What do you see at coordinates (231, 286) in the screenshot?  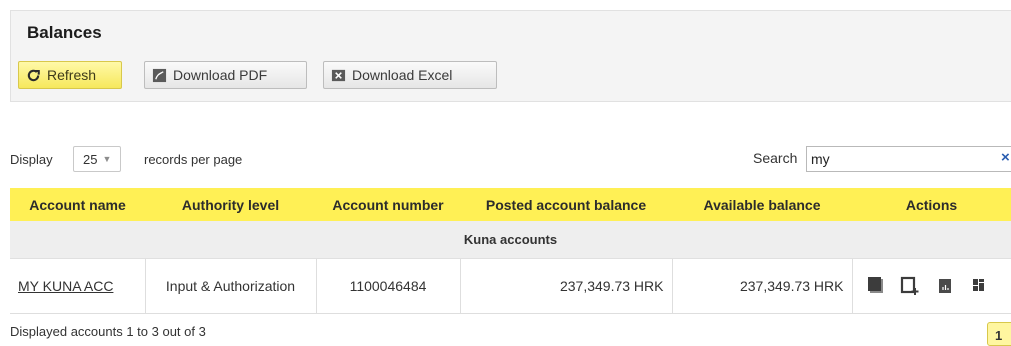 I see `authority-level-cell: Input & Authorization` at bounding box center [231, 286].